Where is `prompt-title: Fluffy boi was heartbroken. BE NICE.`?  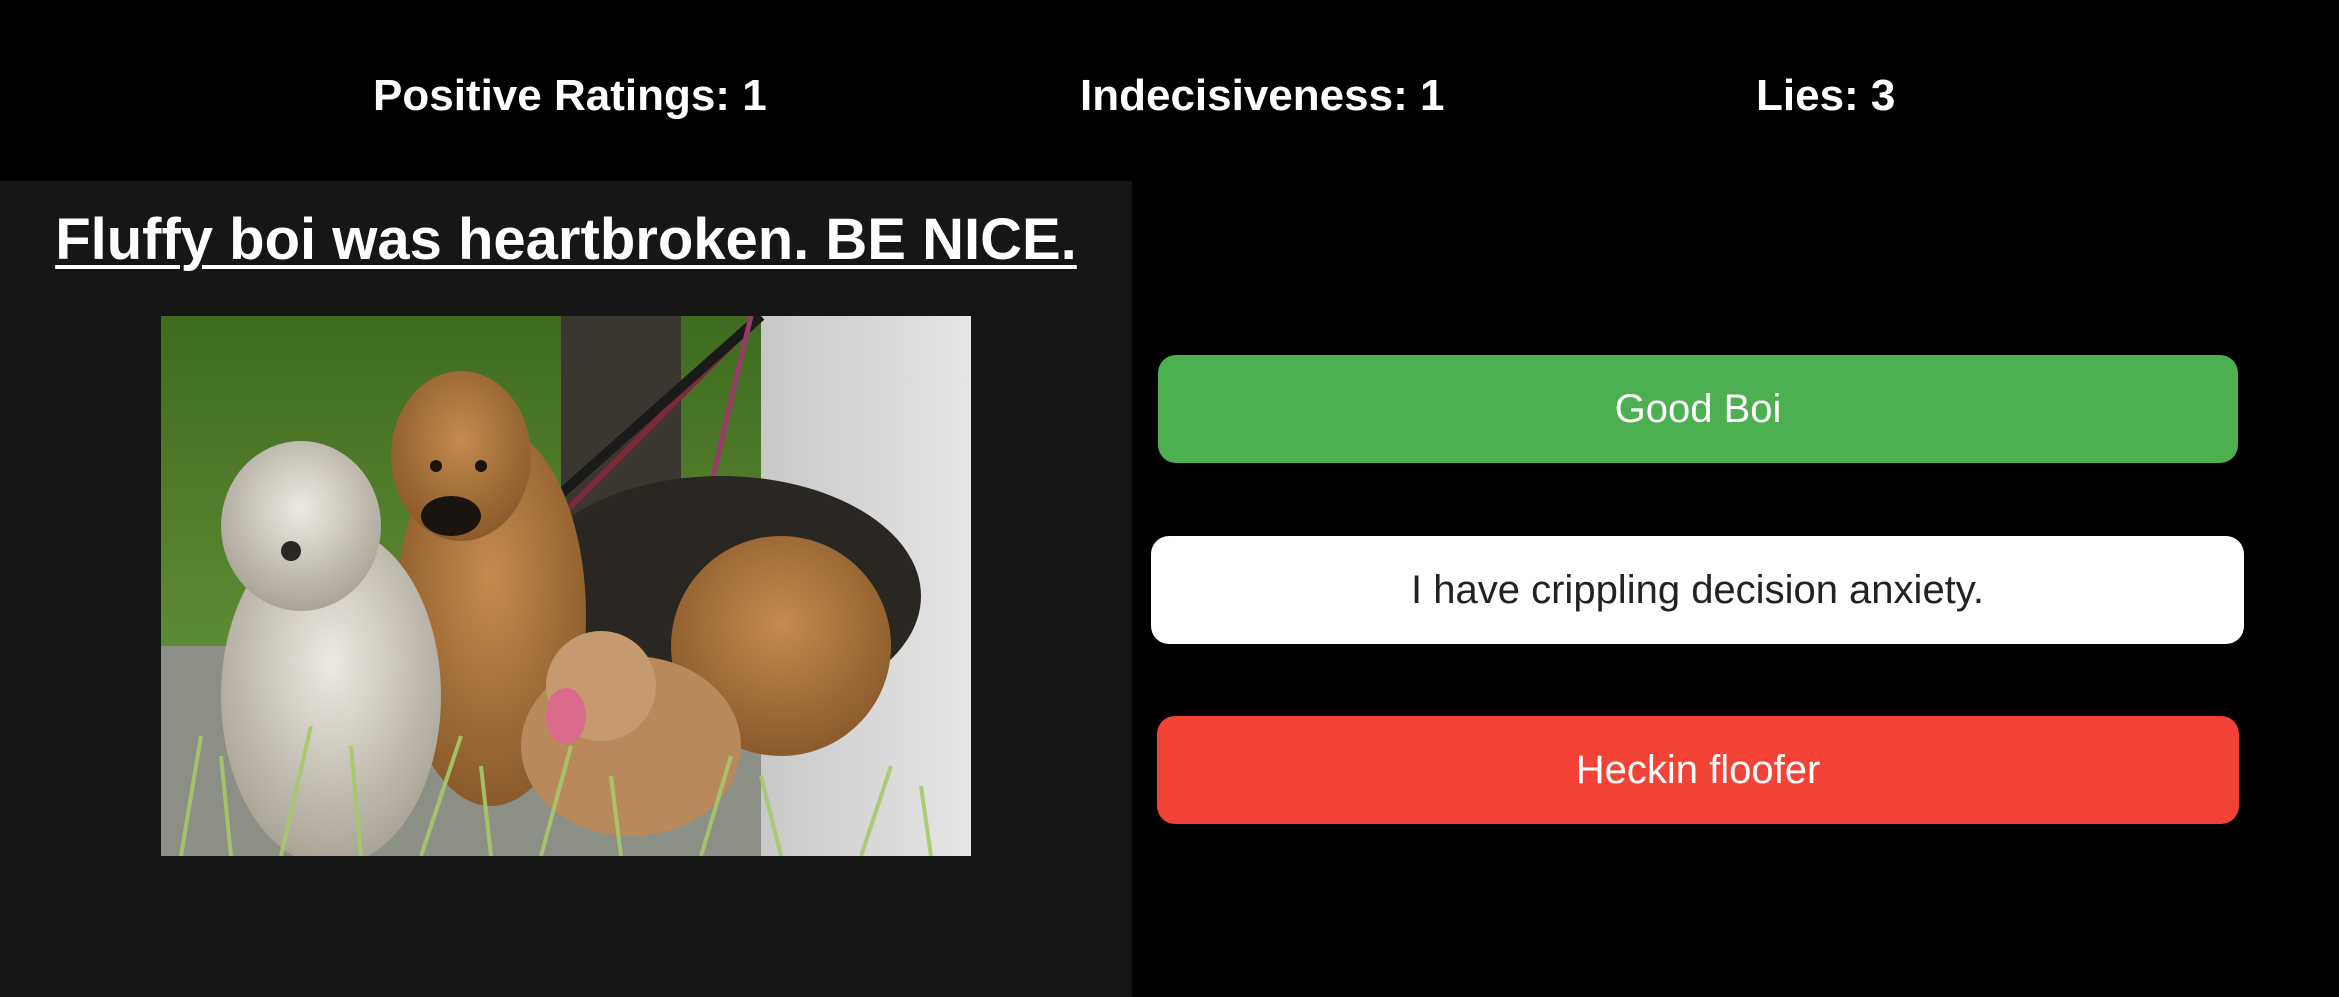 prompt-title: Fluffy boi was heartbroken. BE NICE. is located at coordinates (566, 239).